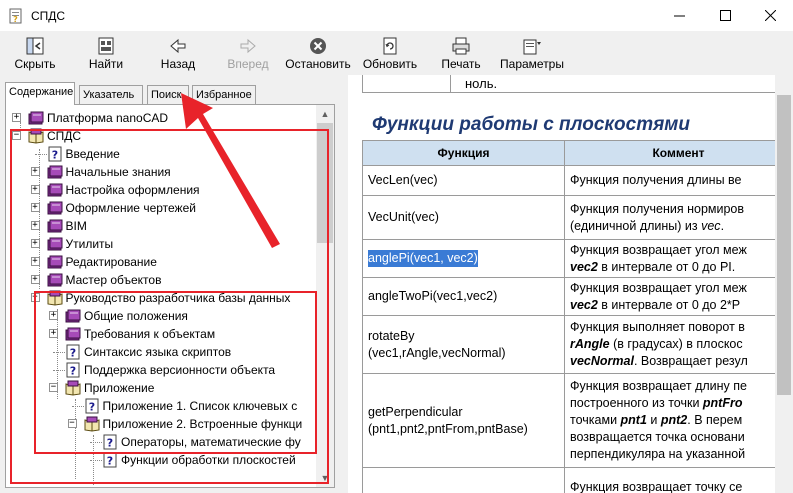 The height and width of the screenshot is (493, 793). What do you see at coordinates (96, 442) in the screenshot?
I see `tree-connector` at bounding box center [96, 442].